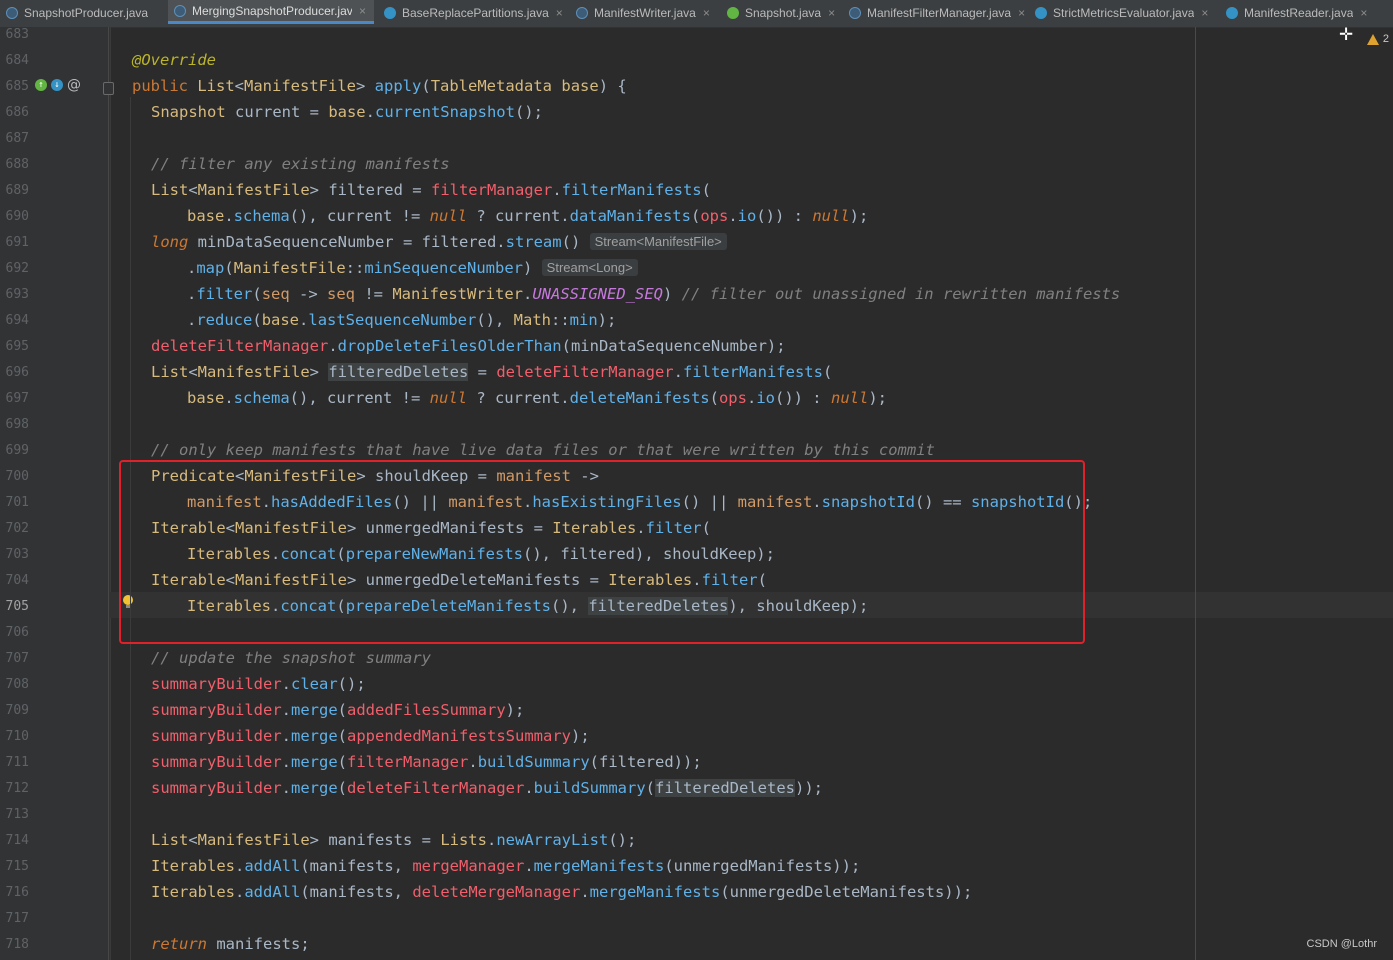 The width and height of the screenshot is (1393, 960). What do you see at coordinates (17, 528) in the screenshot?
I see `line-number: 702` at bounding box center [17, 528].